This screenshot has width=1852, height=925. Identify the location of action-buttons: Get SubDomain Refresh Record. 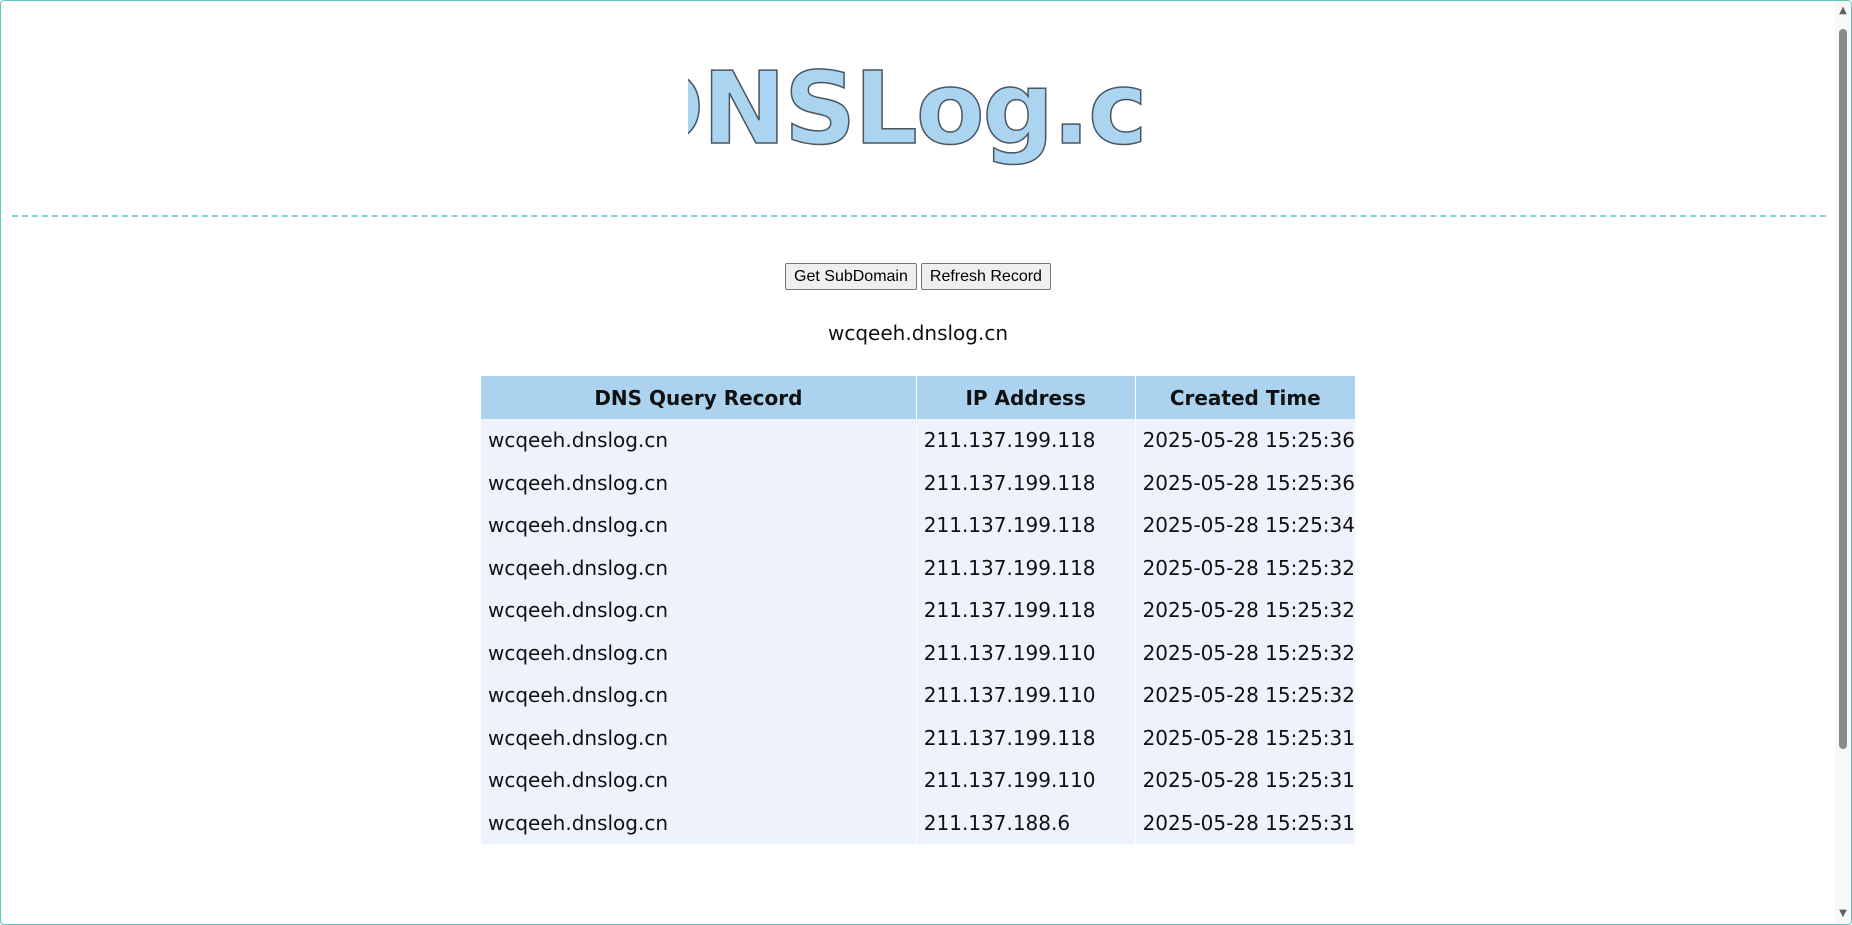
(918, 276).